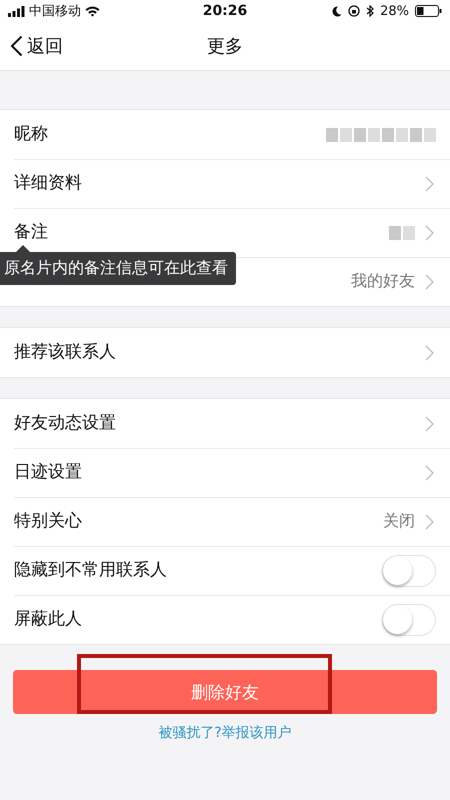 This screenshot has height=800, width=450. What do you see at coordinates (48, 184) in the screenshot?
I see `row-label: 详细资料` at bounding box center [48, 184].